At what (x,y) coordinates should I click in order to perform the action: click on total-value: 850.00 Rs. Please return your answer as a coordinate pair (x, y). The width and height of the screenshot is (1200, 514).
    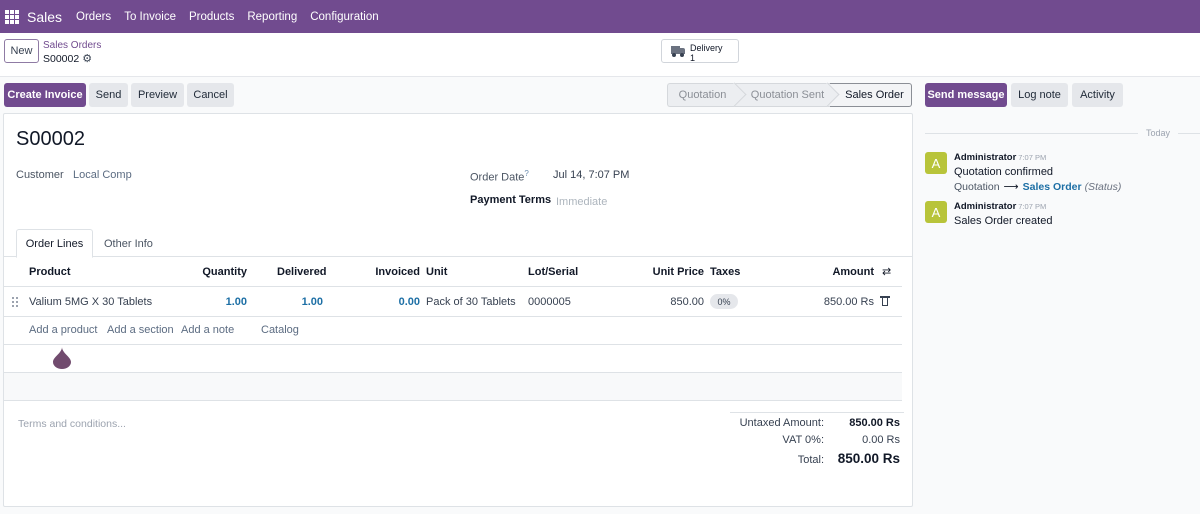
    Looking at the image, I should click on (868, 458).